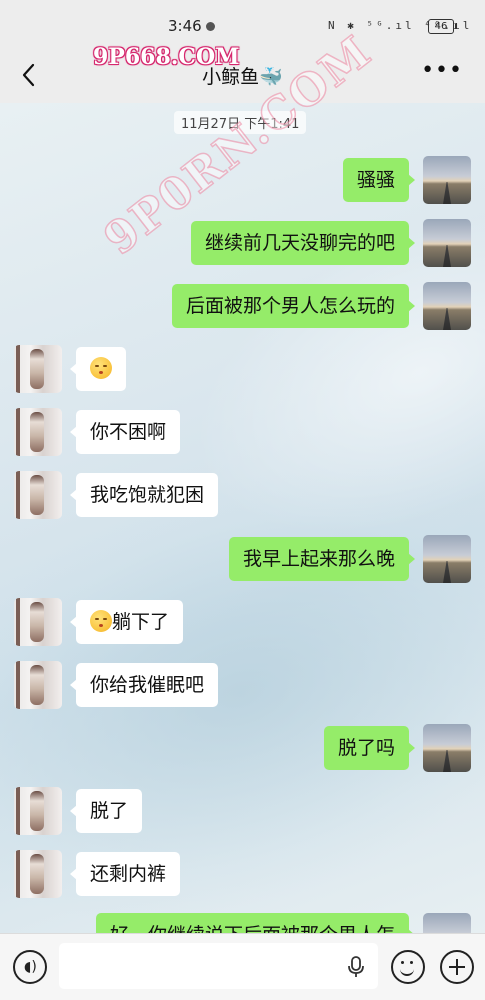 The image size is (485, 1000). Describe the element at coordinates (125, 874) in the screenshot. I see `message-bubble: 还剩内裤` at that location.